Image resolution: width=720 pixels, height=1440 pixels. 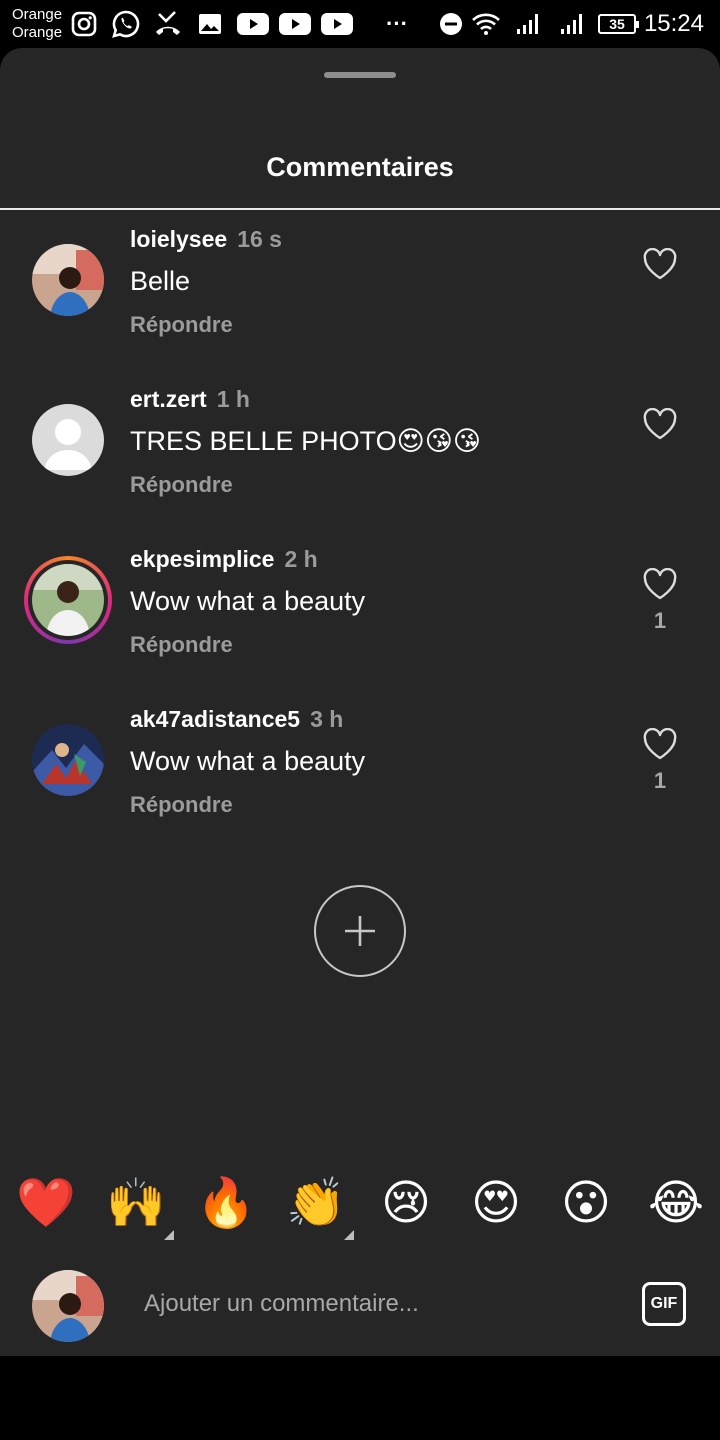 I want to click on gif-button: GIF, so click(x=664, y=1304).